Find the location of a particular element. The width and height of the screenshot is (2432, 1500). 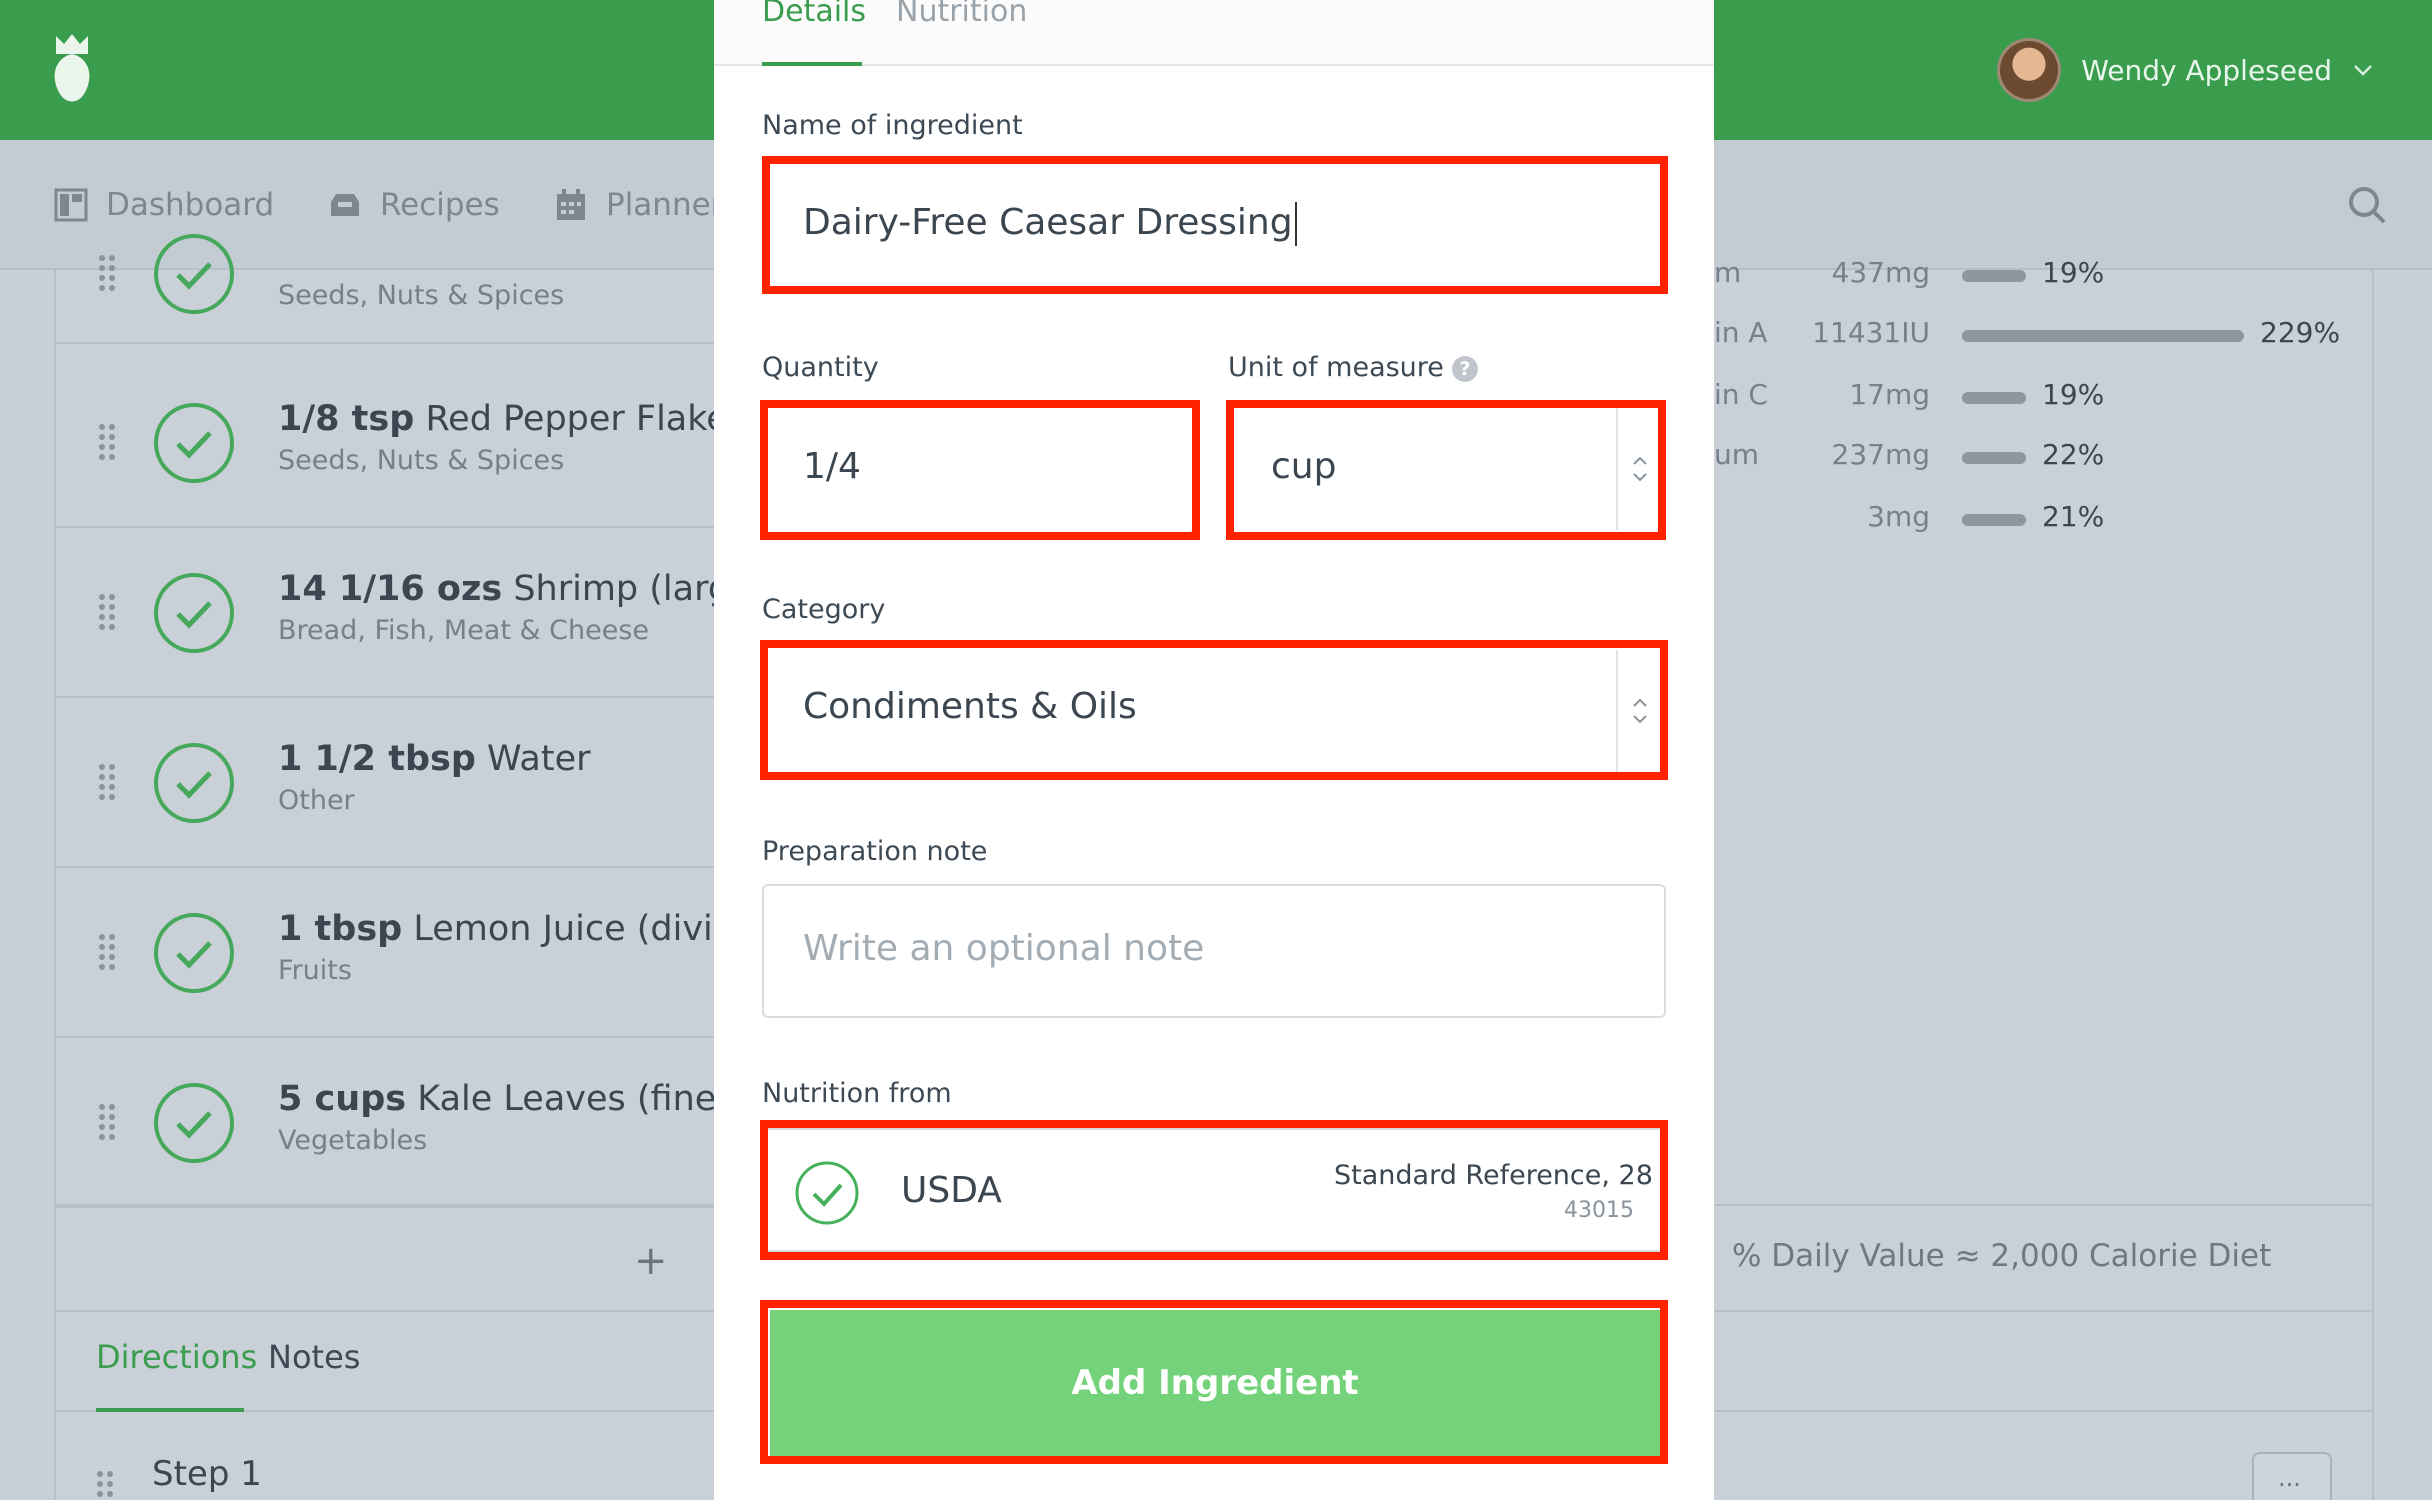

ingredient-name: Lemon Juice (divide is located at coordinates (585, 929).